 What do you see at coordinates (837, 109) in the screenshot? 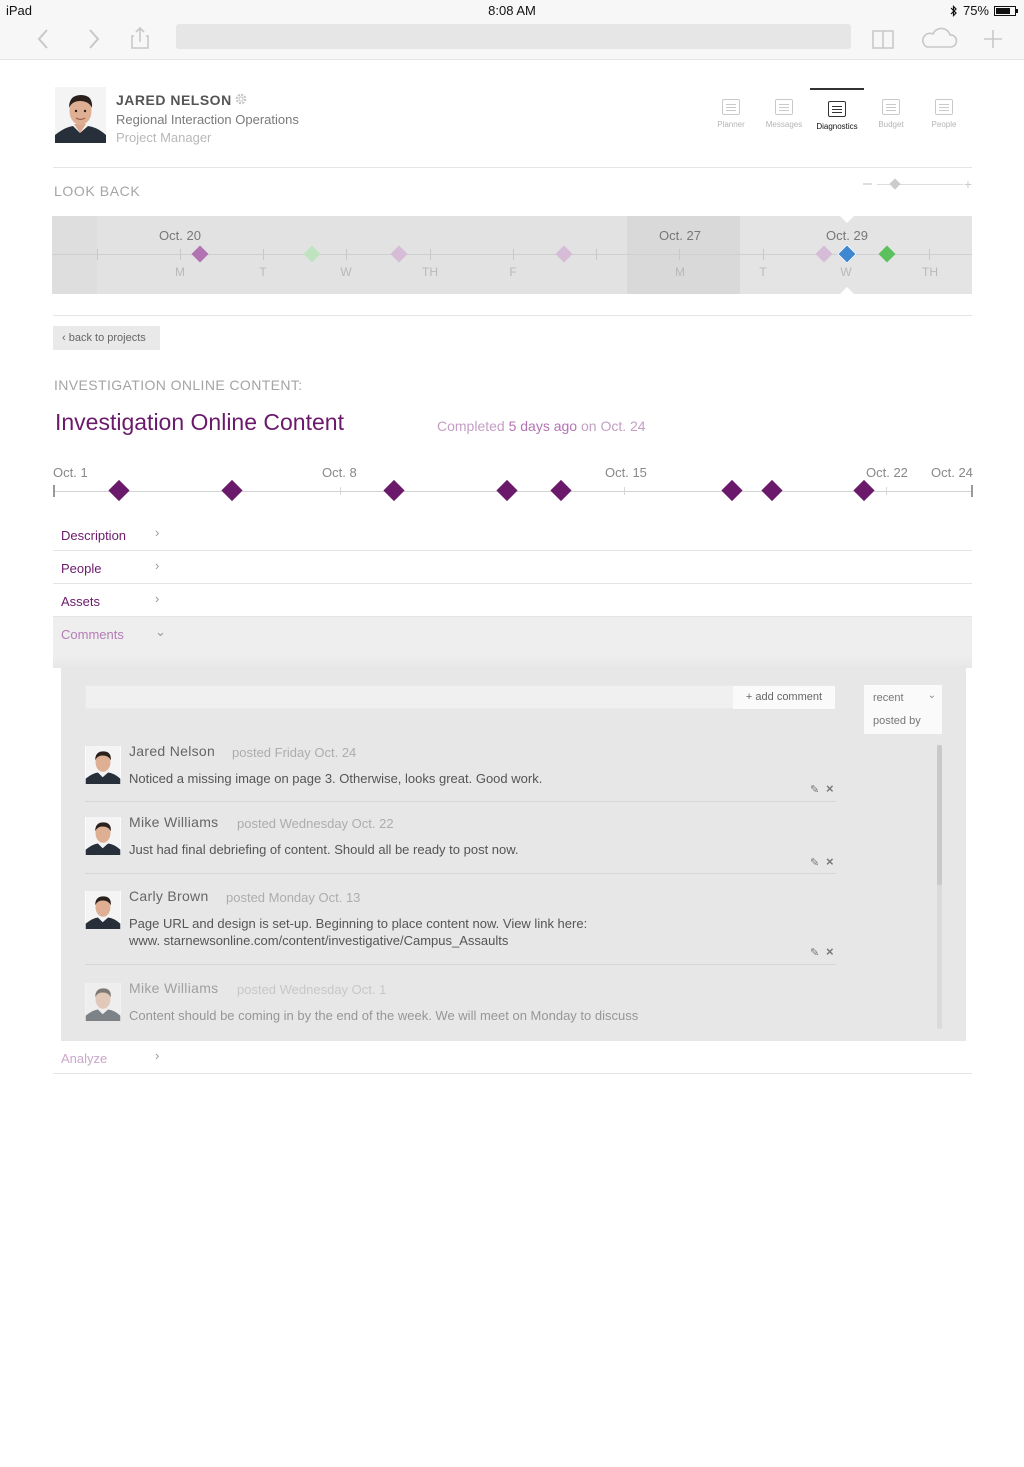
I see `sliders-icon` at bounding box center [837, 109].